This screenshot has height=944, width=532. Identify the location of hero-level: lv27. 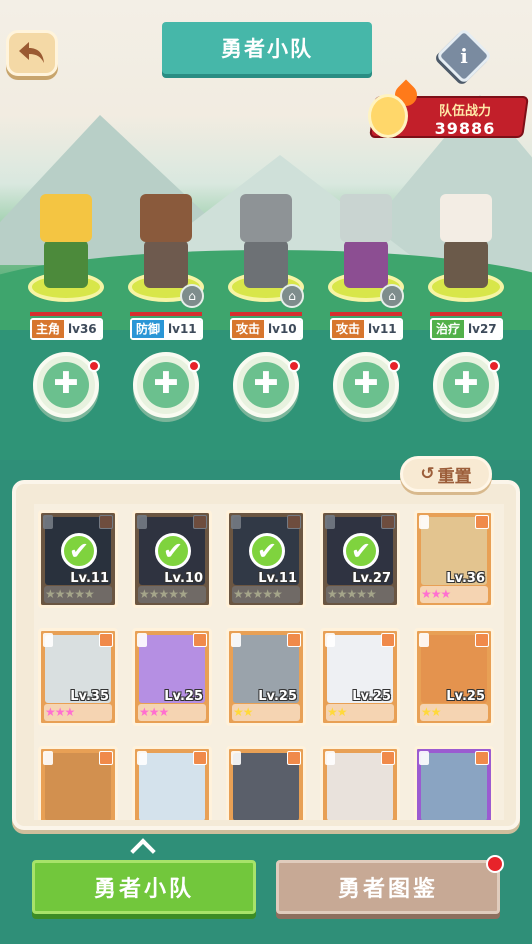
(482, 329).